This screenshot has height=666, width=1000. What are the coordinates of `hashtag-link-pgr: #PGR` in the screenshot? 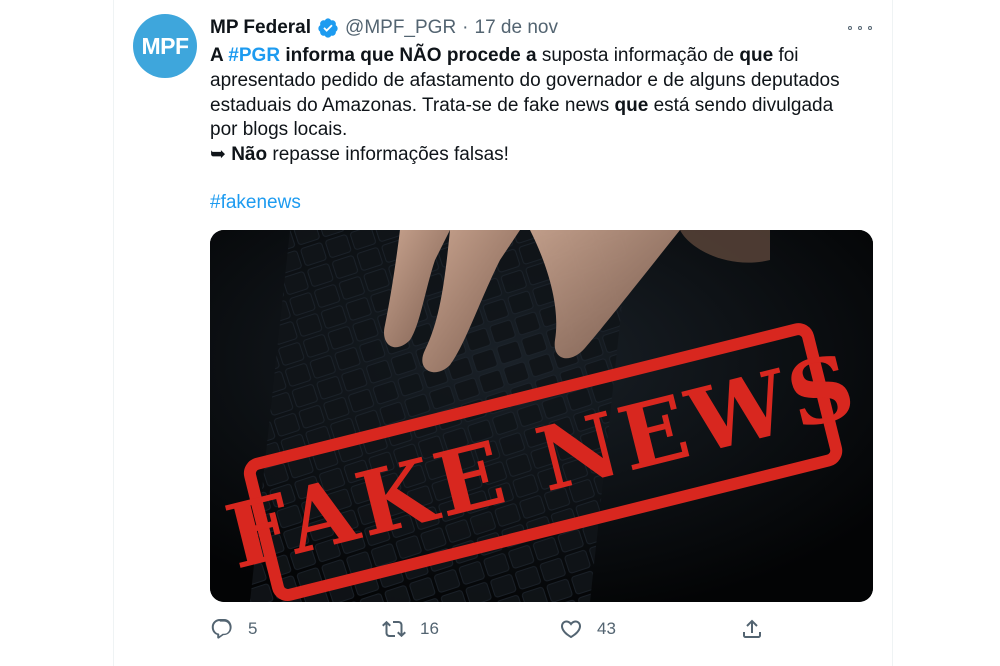 It's located at (254, 55).